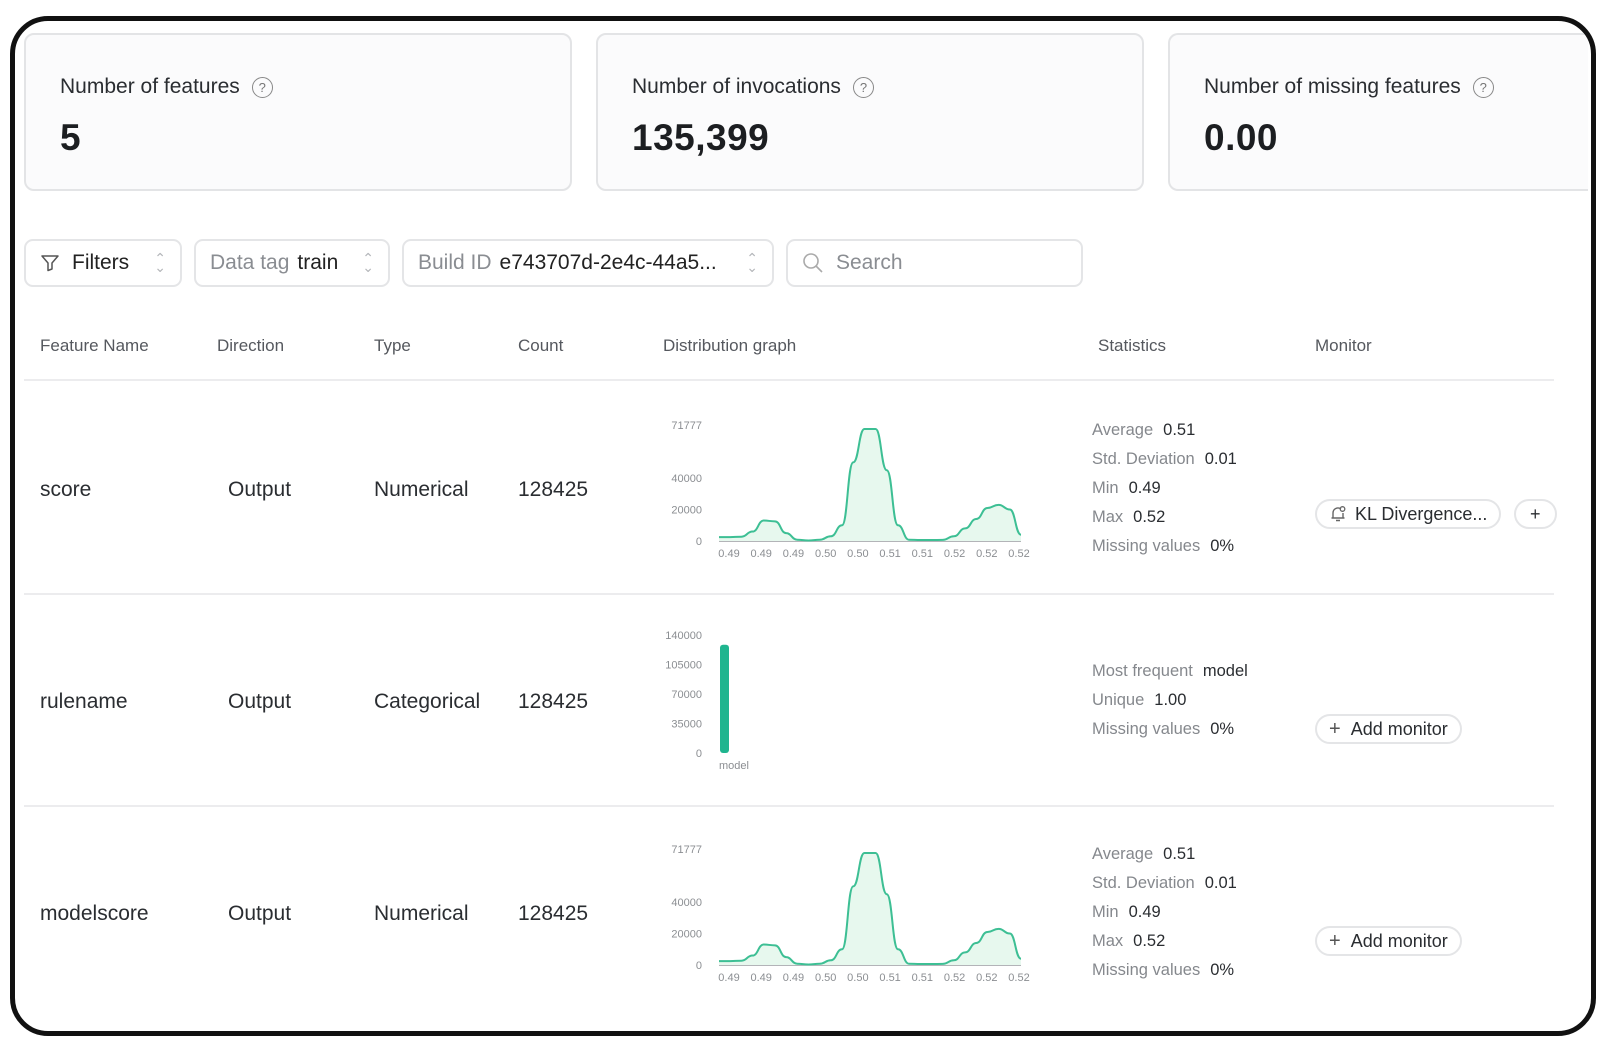 This screenshot has height=1050, width=1600. Describe the element at coordinates (1378, 112) in the screenshot. I see `card-missing-features: Number of missing features? 0.00` at that location.